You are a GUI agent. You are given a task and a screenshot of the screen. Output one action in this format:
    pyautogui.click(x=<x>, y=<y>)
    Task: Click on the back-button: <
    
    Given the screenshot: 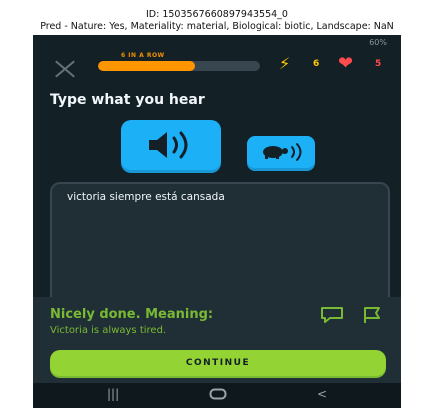 What is the action you would take?
    pyautogui.click(x=322, y=394)
    